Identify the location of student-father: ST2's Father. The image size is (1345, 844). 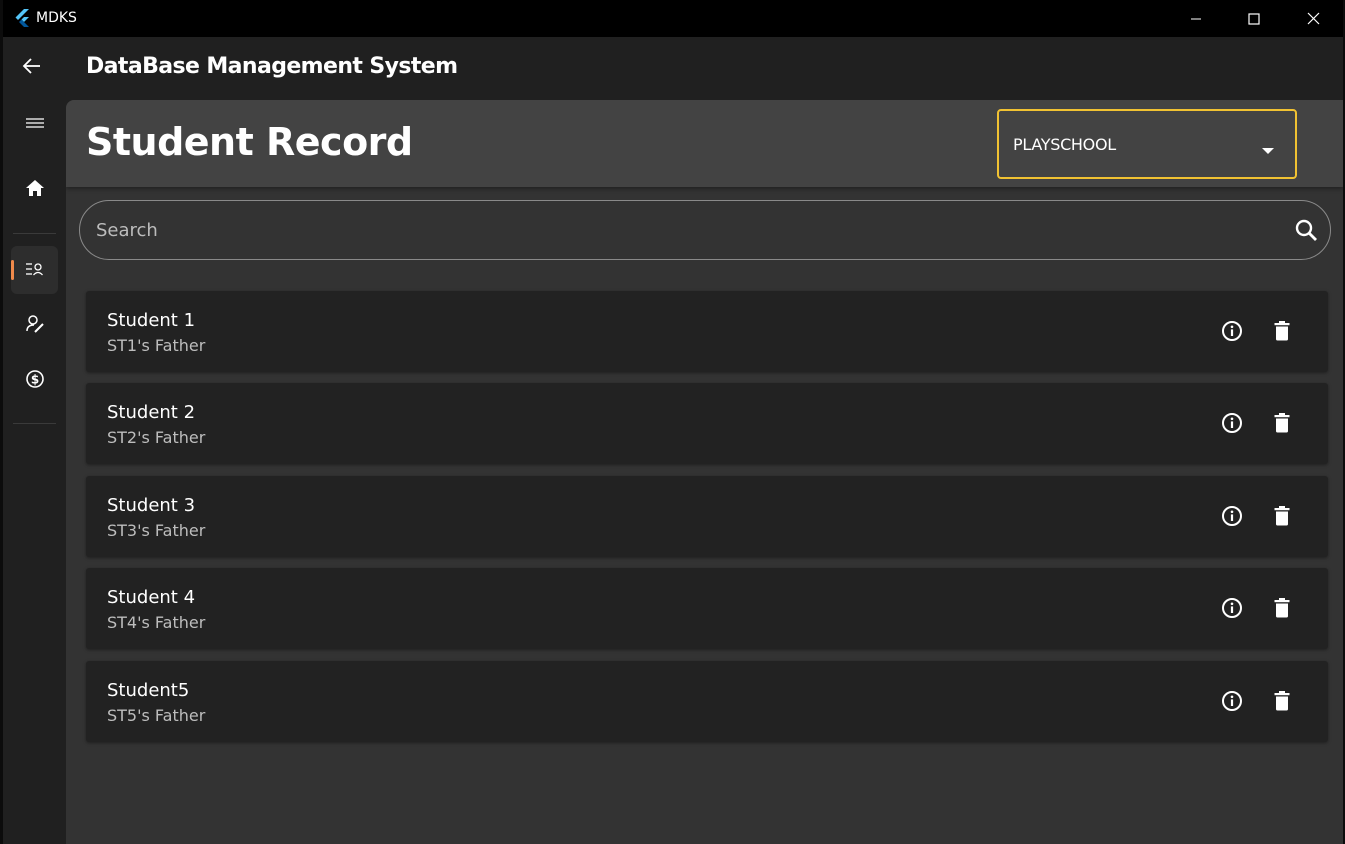
(156, 437).